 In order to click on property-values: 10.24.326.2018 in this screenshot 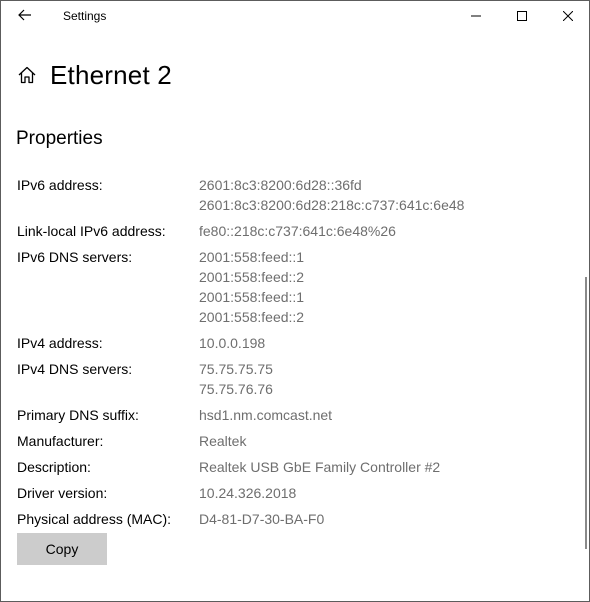, I will do `click(247, 493)`.